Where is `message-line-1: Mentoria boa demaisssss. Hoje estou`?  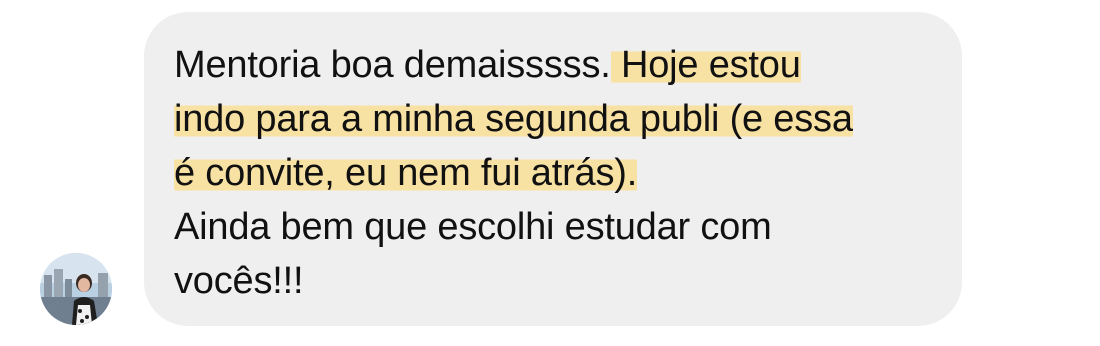
message-line-1: Mentoria boa demaisssss. Hoje estou is located at coordinates (564, 65).